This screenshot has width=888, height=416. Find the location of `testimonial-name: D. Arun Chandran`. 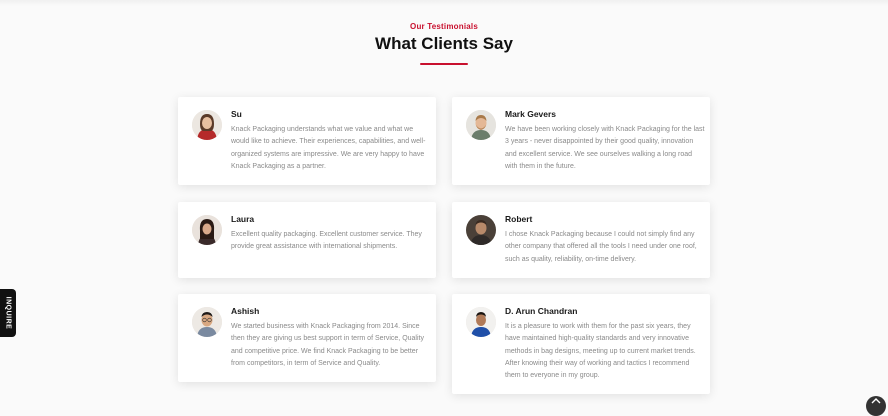

testimonial-name: D. Arun Chandran is located at coordinates (541, 311).